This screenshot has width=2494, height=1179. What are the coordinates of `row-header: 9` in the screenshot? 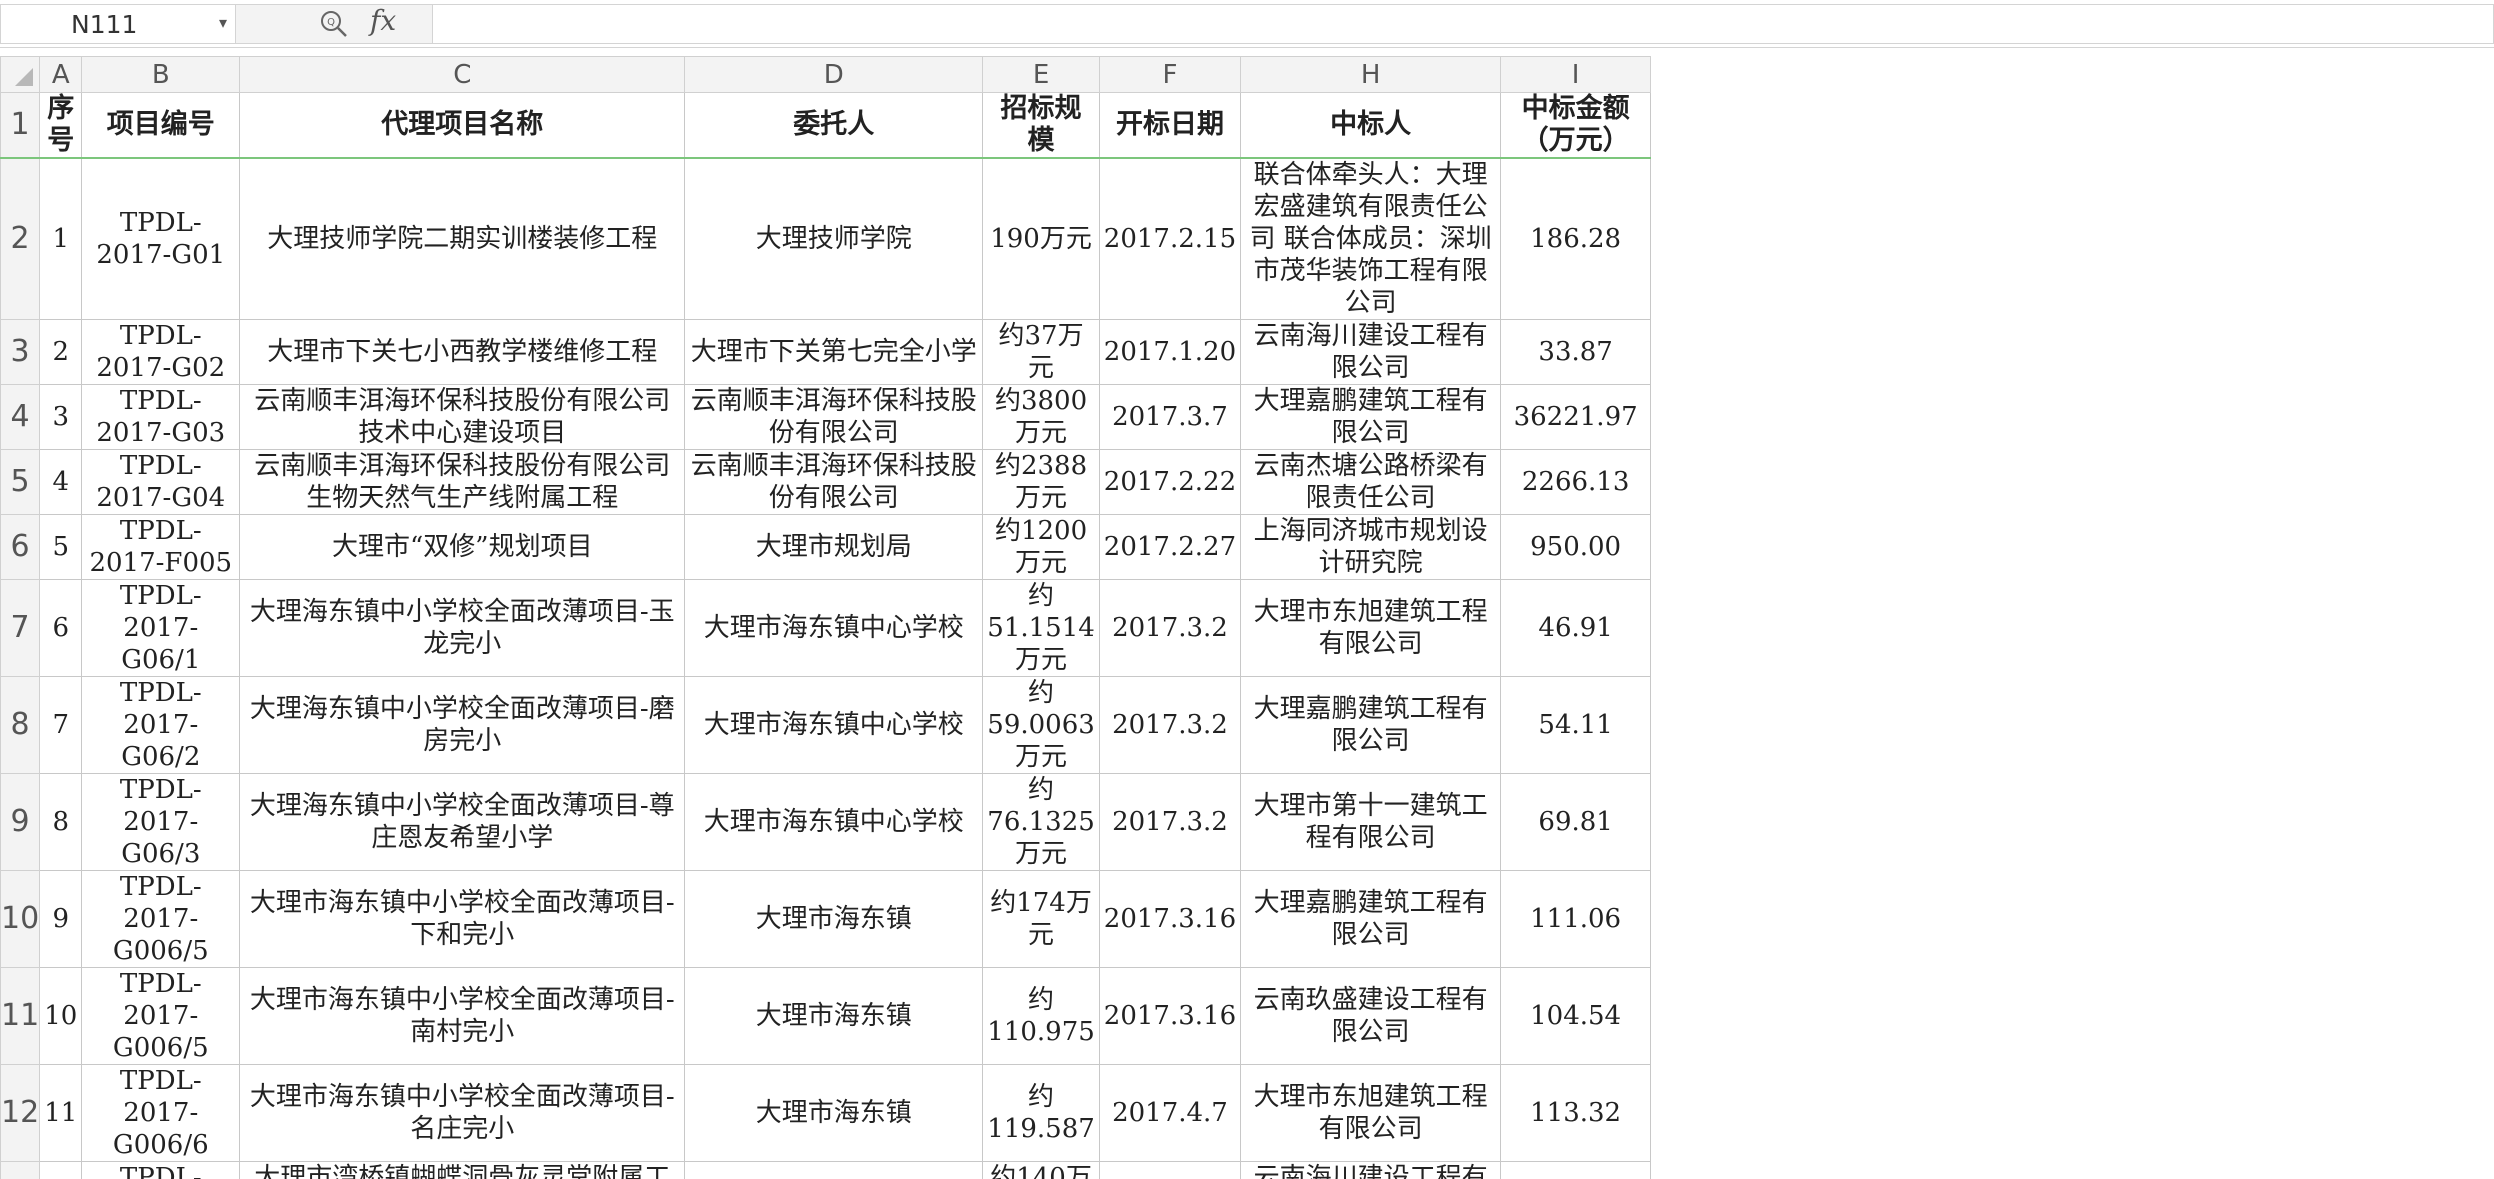 It's located at (20, 822).